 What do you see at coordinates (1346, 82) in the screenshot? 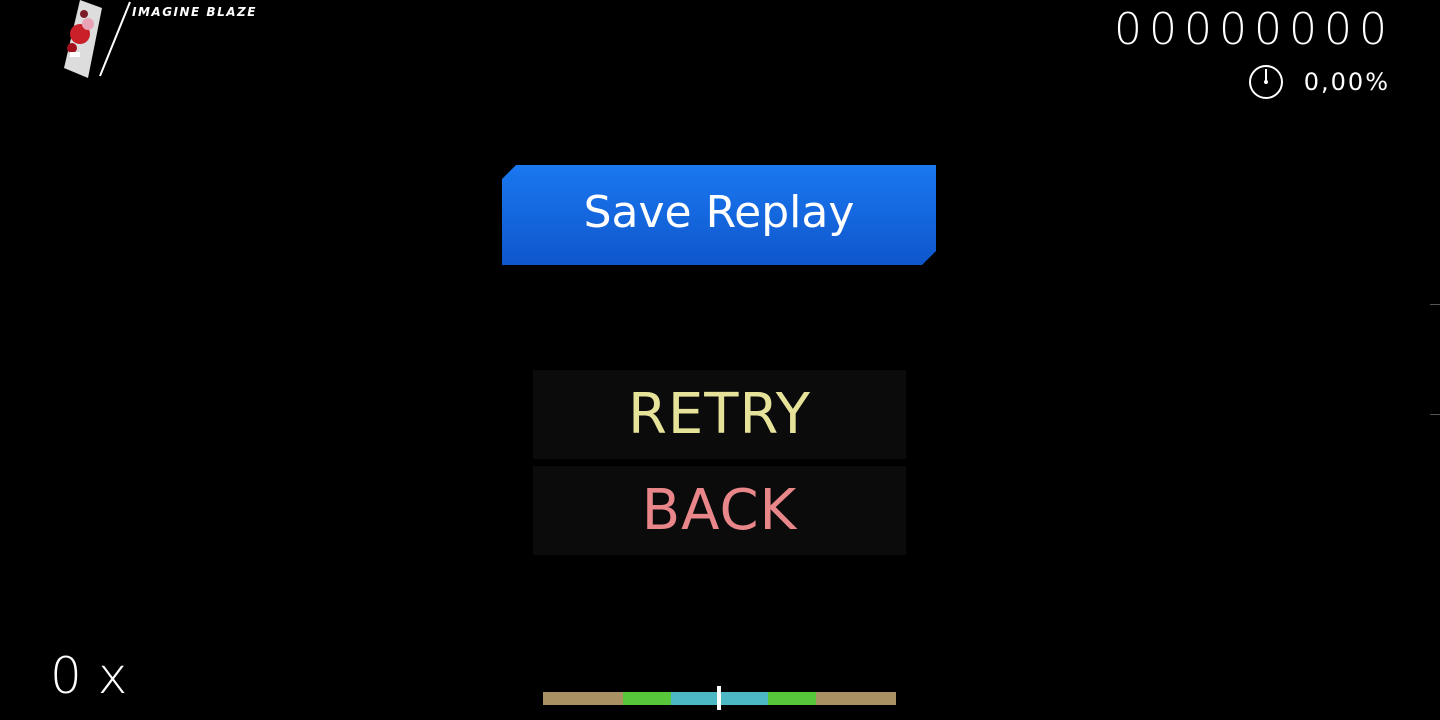
I see `accuracy-value: 0,00%` at bounding box center [1346, 82].